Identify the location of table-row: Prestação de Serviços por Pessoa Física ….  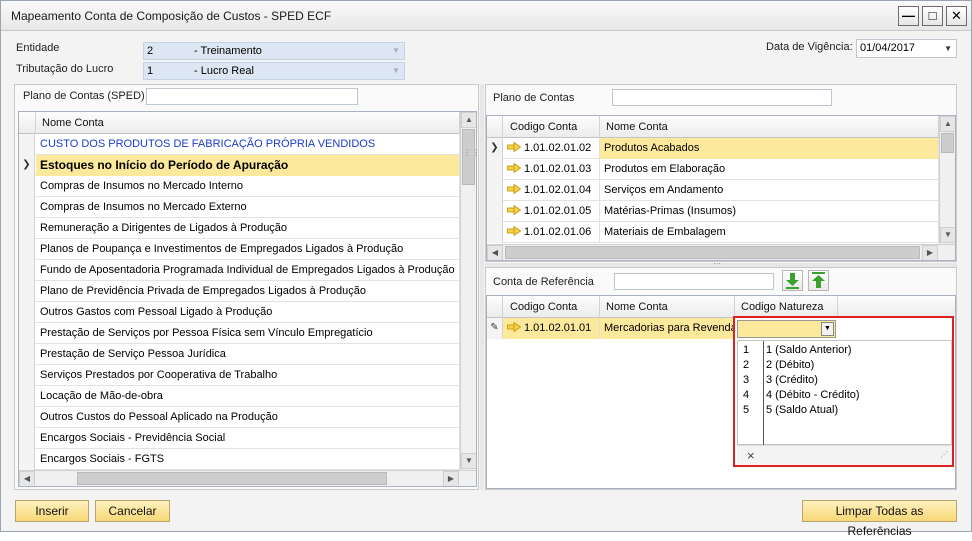
(239, 333).